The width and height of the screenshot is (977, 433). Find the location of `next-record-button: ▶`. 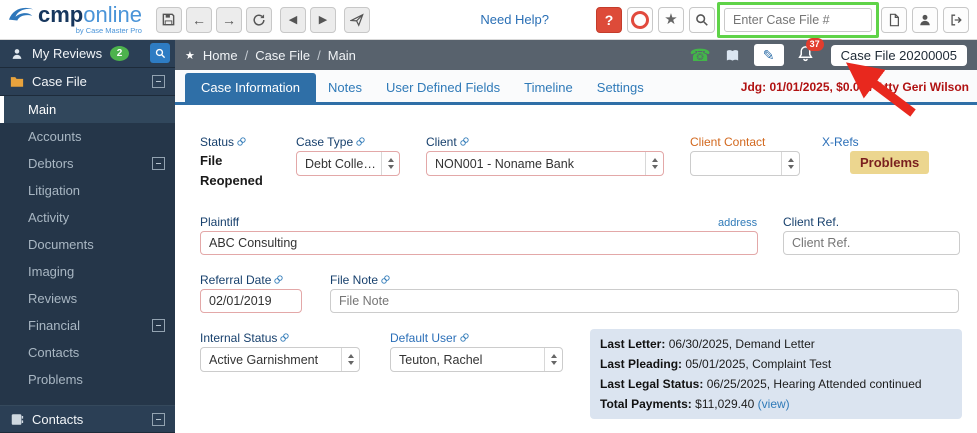

next-record-button: ▶ is located at coordinates (322, 19).